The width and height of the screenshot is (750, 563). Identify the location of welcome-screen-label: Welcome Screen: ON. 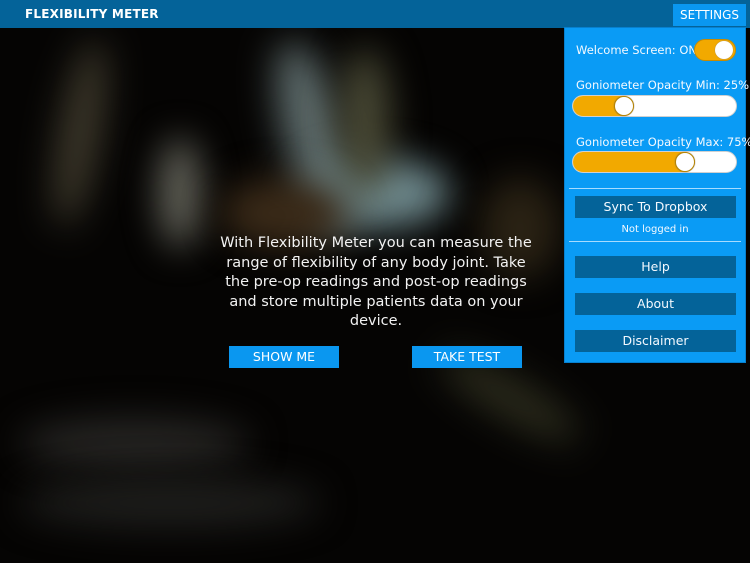
(636, 50).